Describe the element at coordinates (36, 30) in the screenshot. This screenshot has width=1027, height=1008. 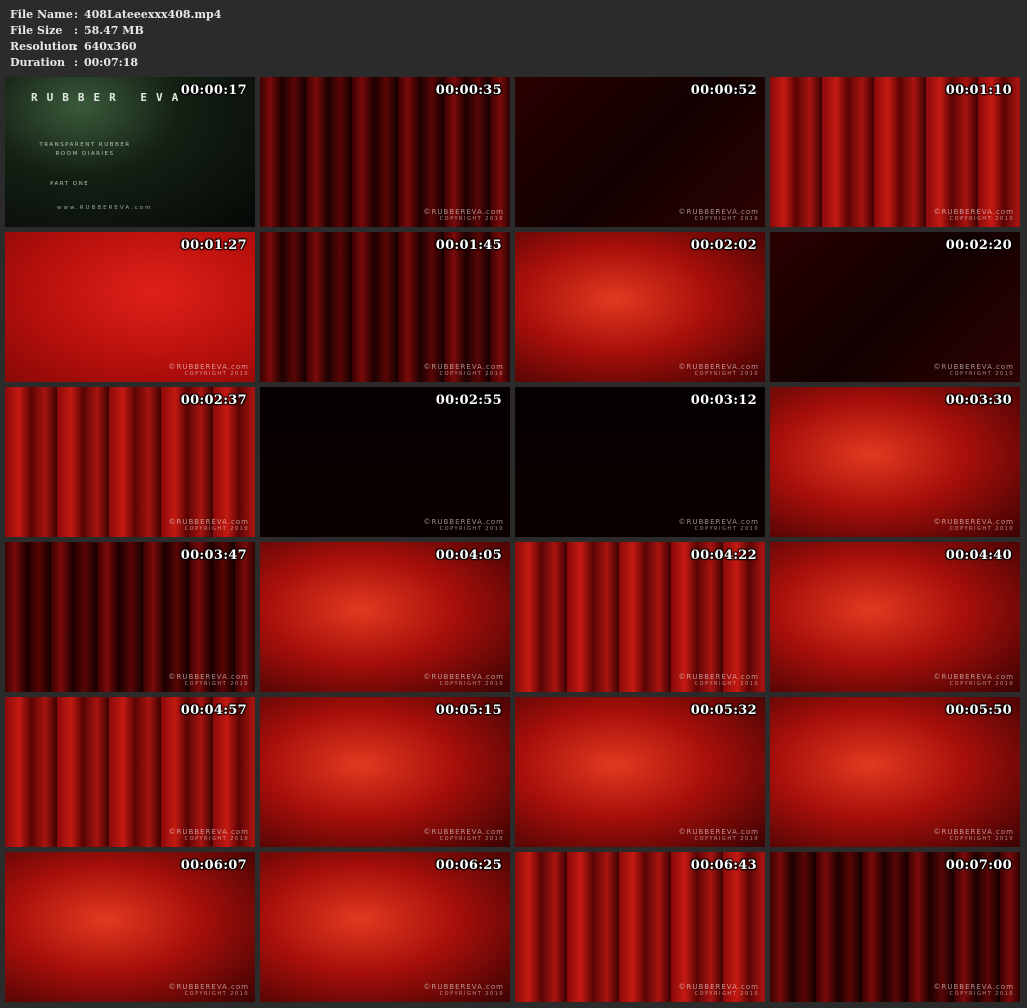
I see `info-label: File Size` at that location.